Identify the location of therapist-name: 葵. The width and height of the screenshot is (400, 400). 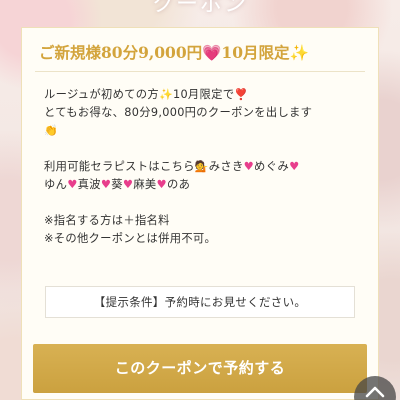
(117, 184).